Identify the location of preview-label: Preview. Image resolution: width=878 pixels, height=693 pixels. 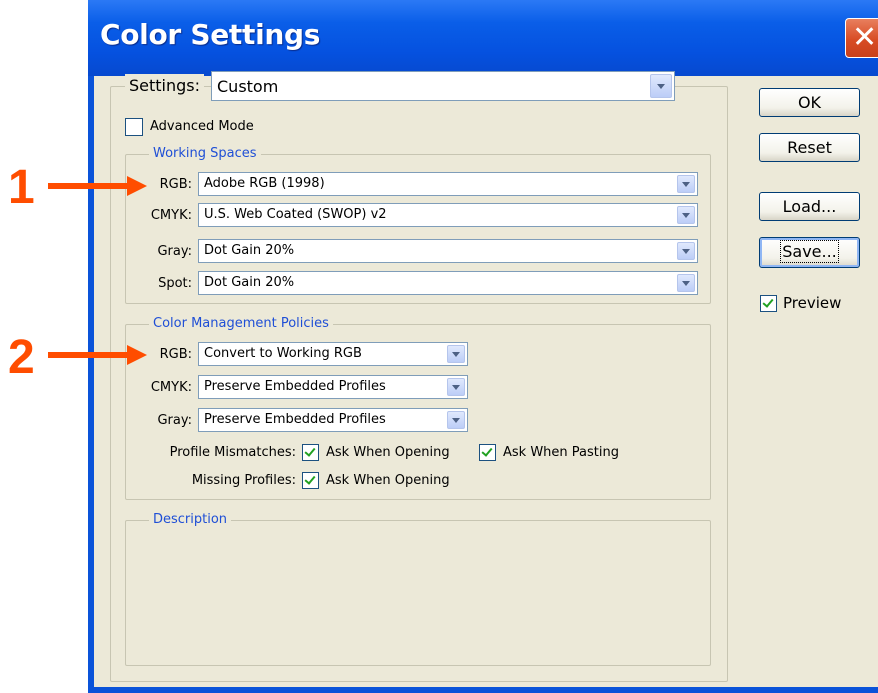
(812, 303).